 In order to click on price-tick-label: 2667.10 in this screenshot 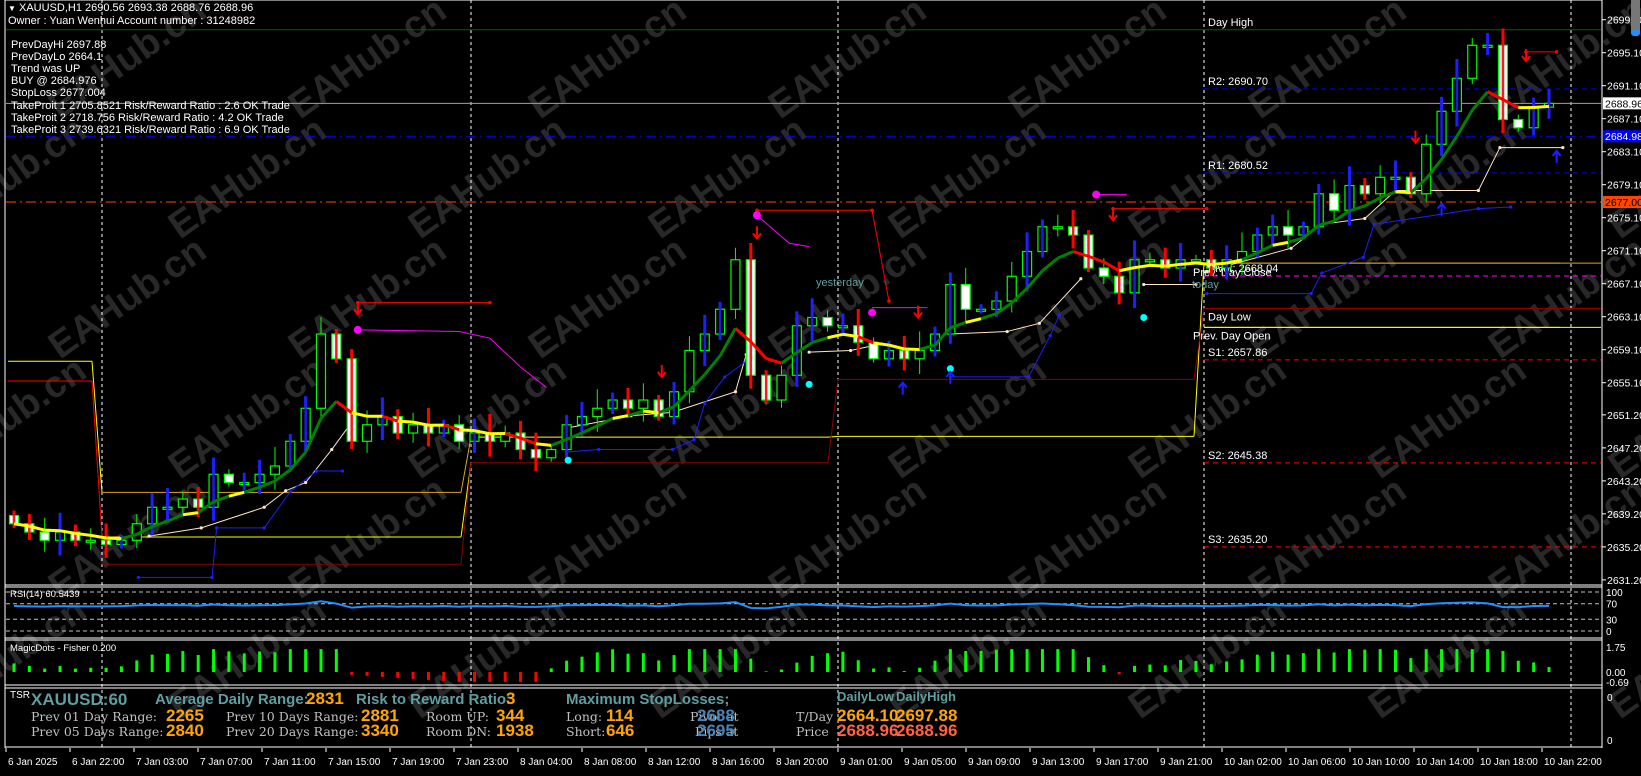, I will do `click(1624, 285)`.